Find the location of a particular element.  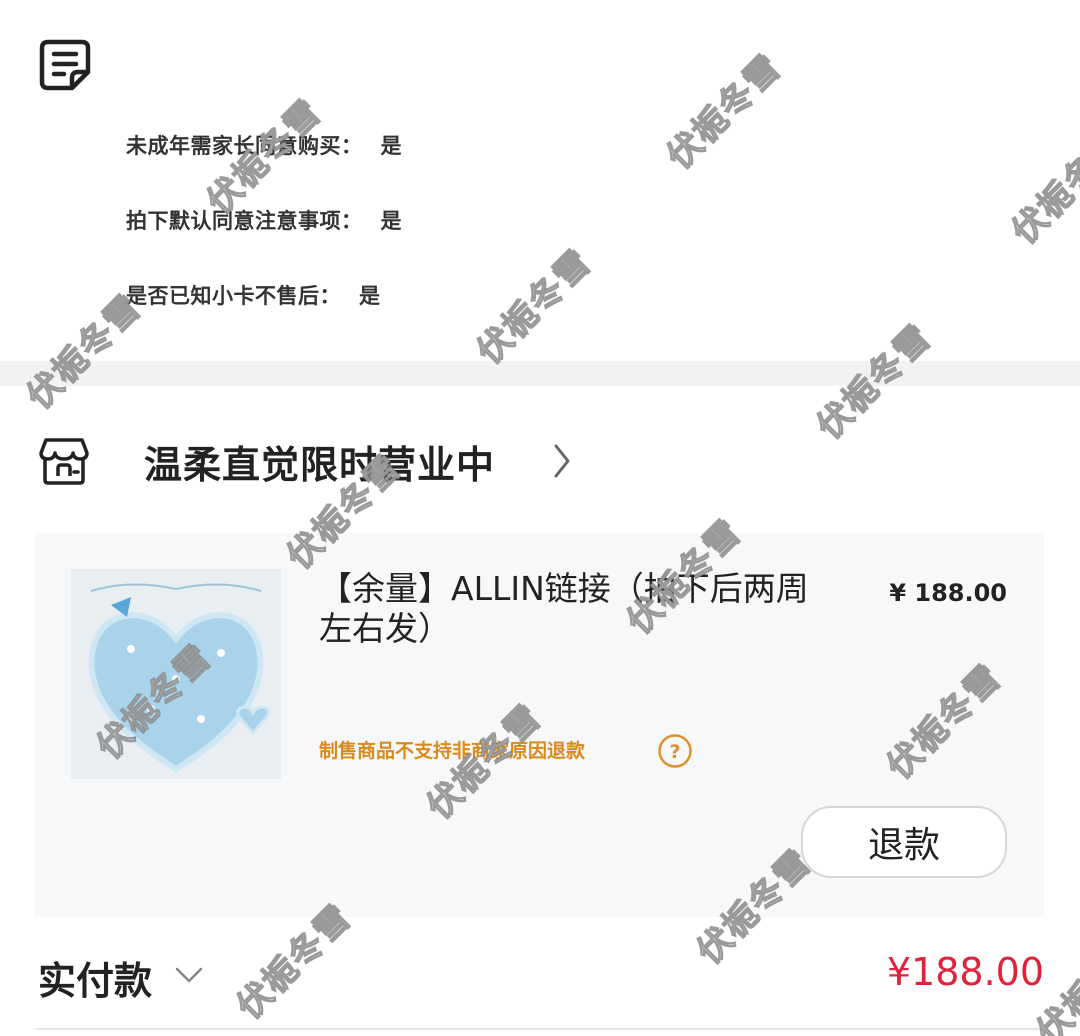

attribute-row-card-no-aftersale: 是否已知小卡不售后： 是 is located at coordinates (253, 295).